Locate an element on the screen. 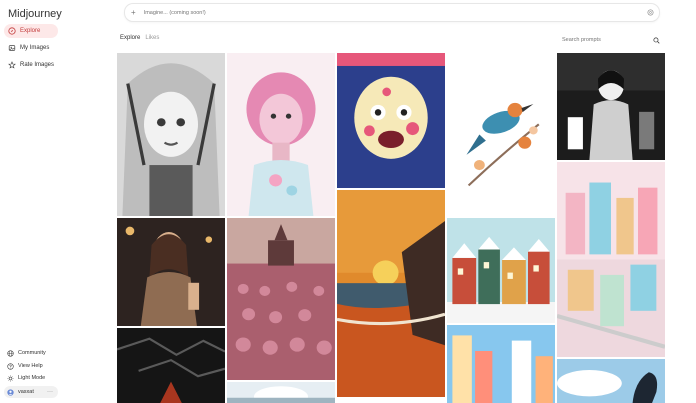 The height and width of the screenshot is (403, 696). globe-icon is located at coordinates (10, 353).